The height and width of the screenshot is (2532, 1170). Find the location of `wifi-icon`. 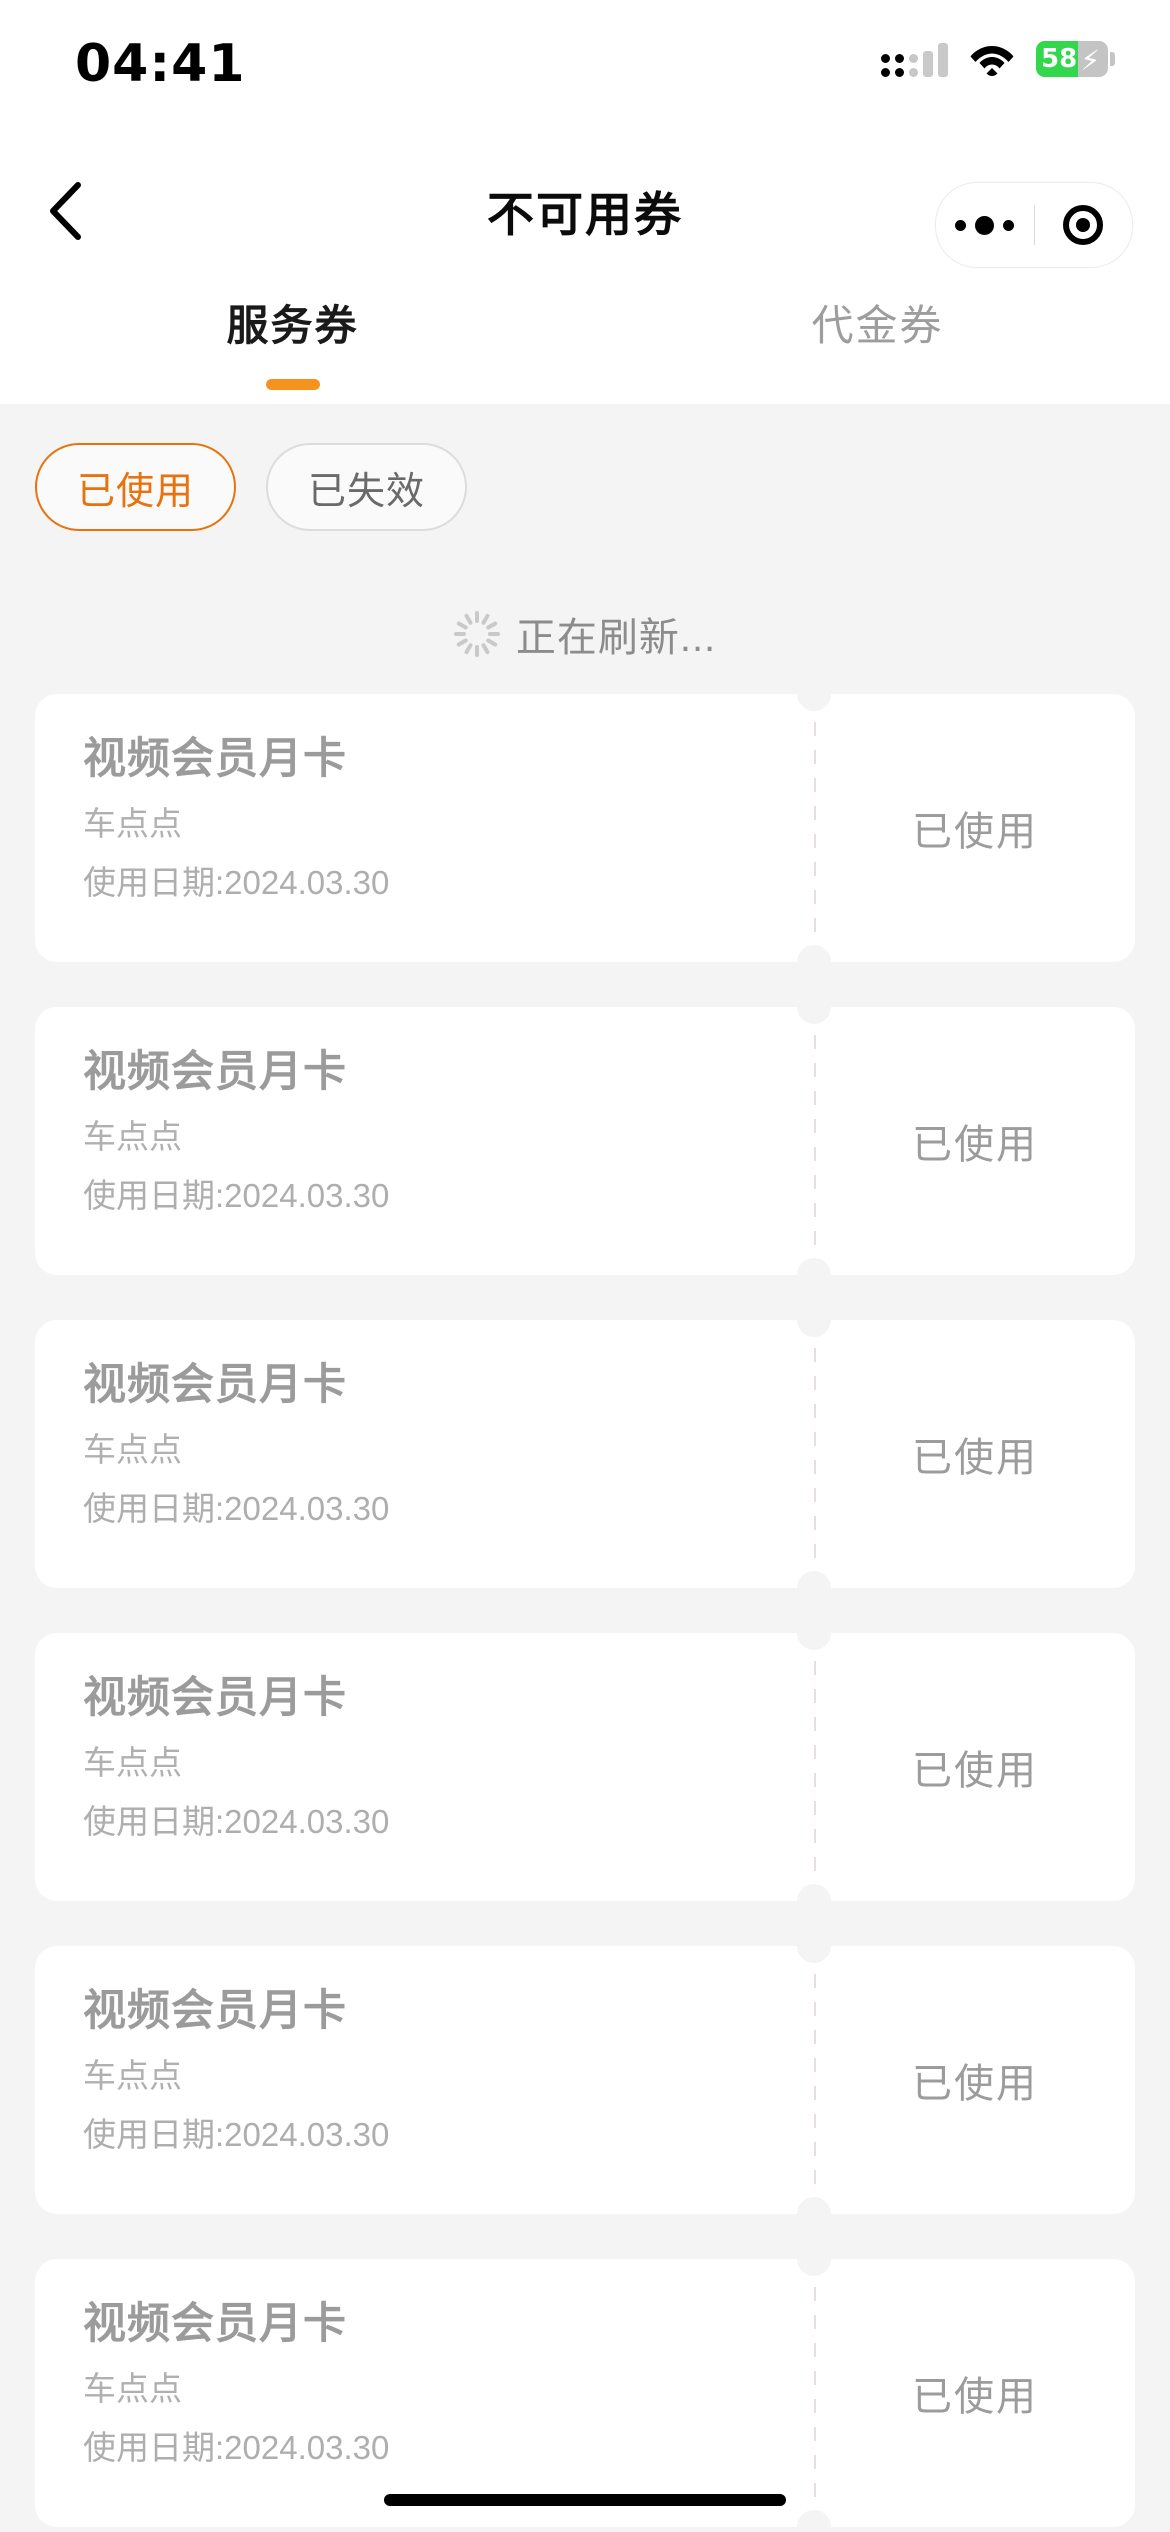

wifi-icon is located at coordinates (992, 59).